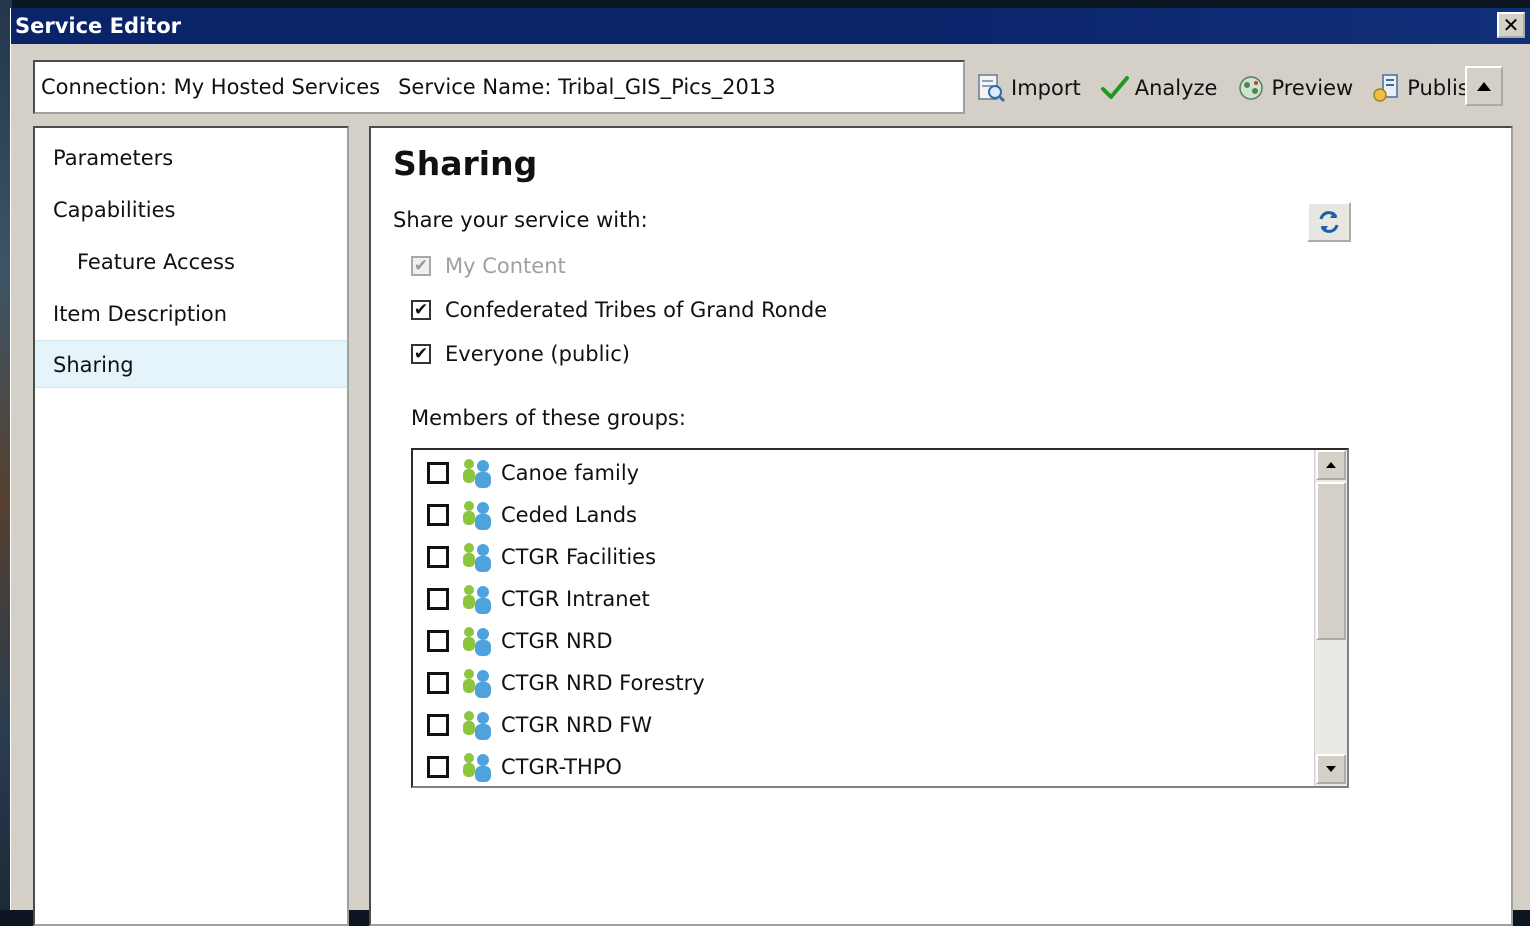  What do you see at coordinates (1114, 87) in the screenshot?
I see `checkmark-icon` at bounding box center [1114, 87].